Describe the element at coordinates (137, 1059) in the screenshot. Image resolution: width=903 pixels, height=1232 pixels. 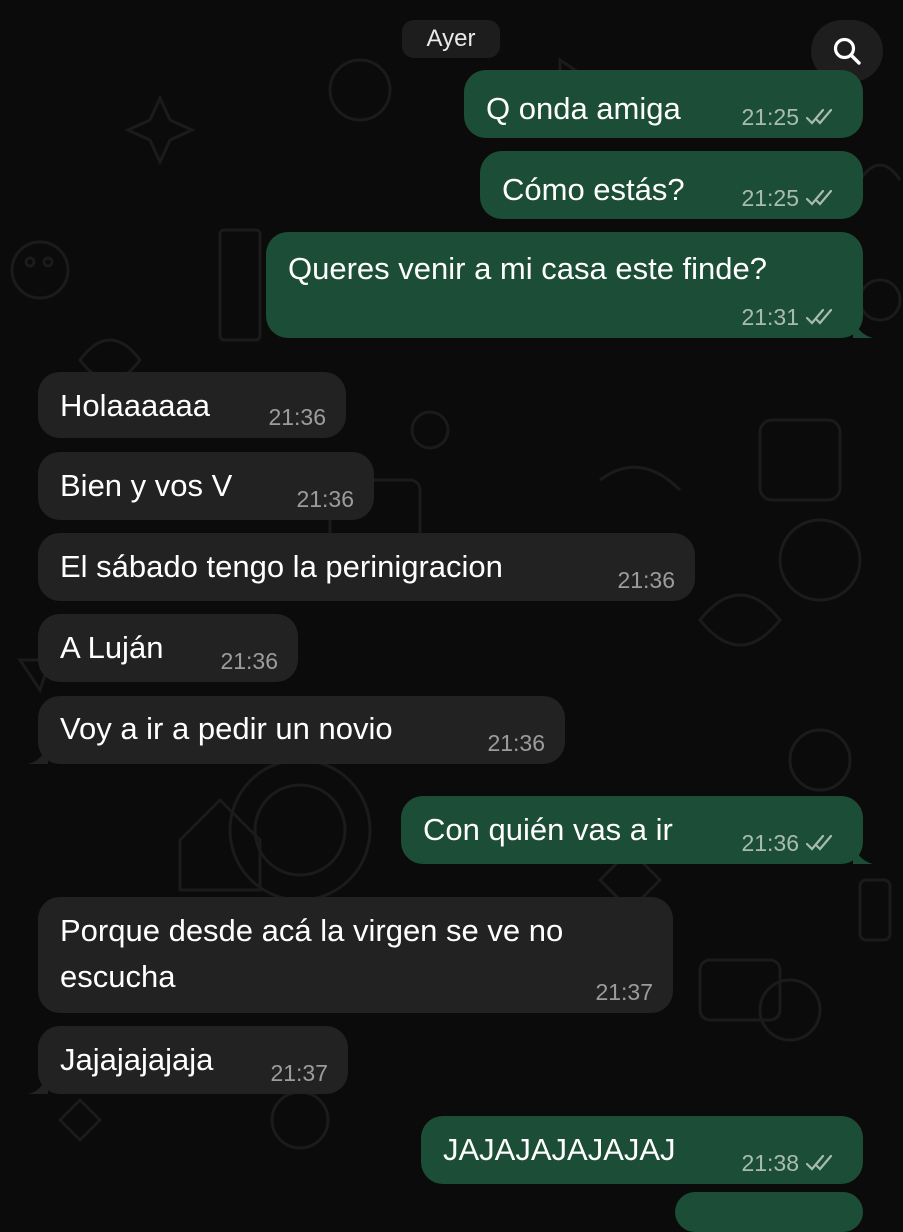
I see `message-text: Jajajajajaja` at that location.